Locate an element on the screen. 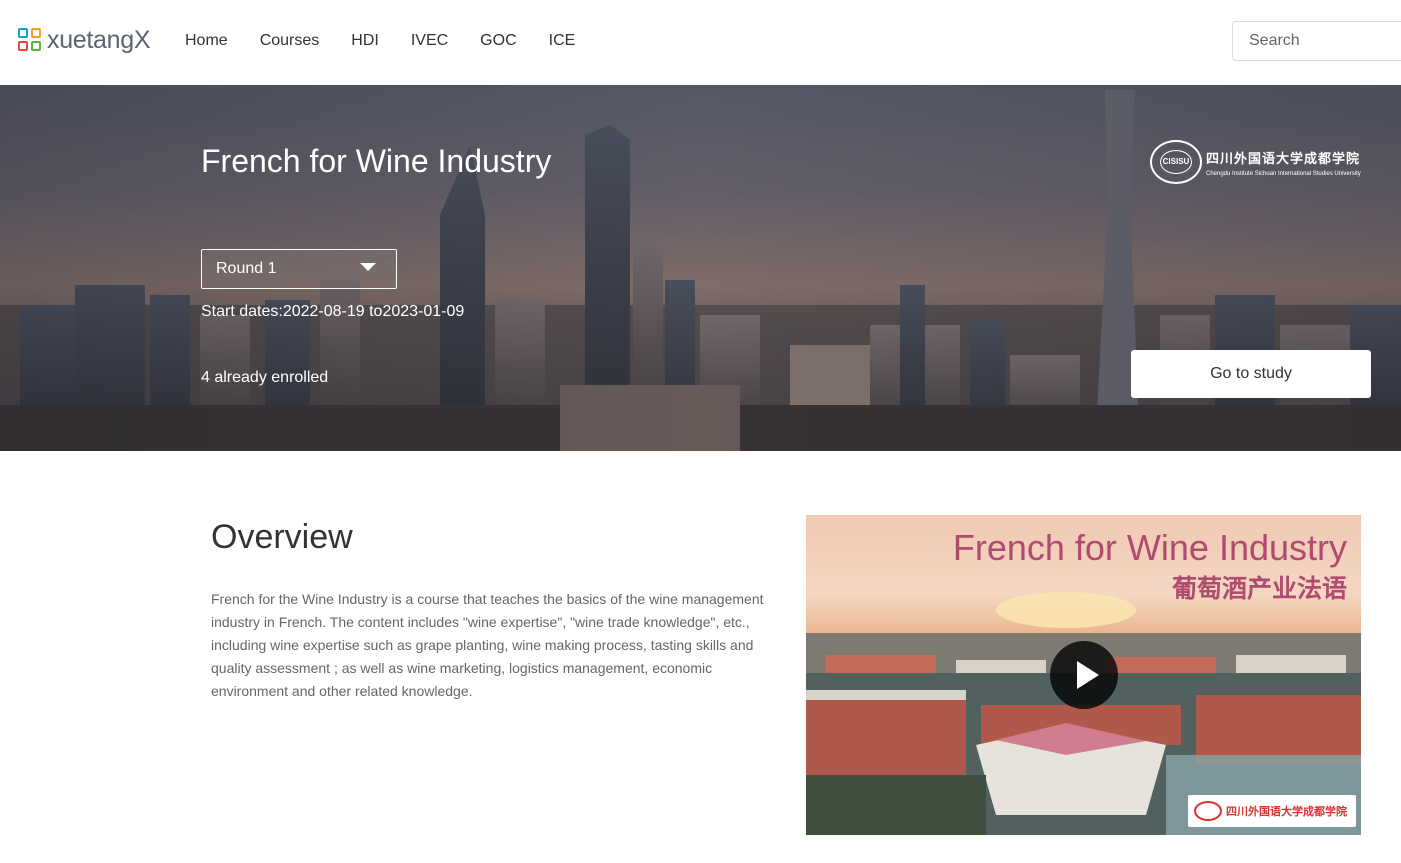 This screenshot has height=863, width=1401. logo-mark-icon is located at coordinates (30, 40).